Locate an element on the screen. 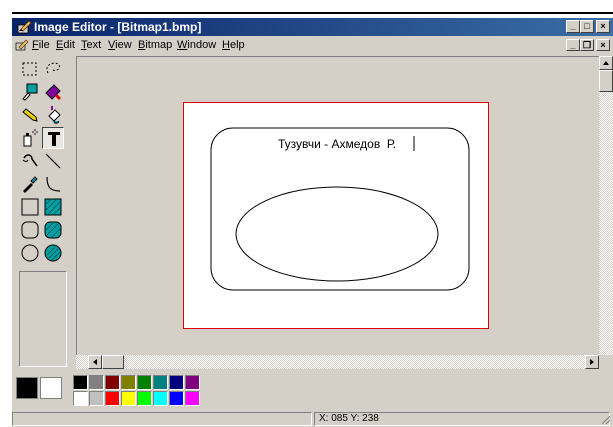 This screenshot has width=613, height=427. title-bar: Image Editor - [Bitmap1.bmp] _ □ × is located at coordinates (312, 27).